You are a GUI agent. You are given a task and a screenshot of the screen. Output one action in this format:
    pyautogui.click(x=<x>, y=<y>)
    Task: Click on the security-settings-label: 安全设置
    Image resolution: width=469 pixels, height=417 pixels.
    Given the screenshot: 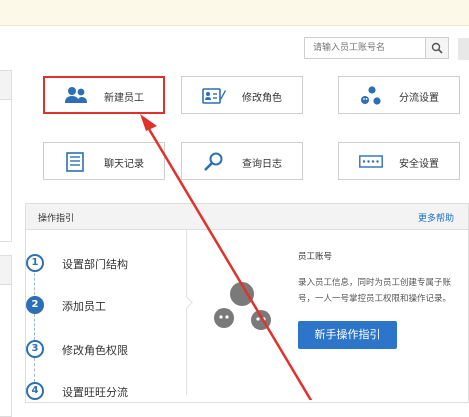 What is the action you would take?
    pyautogui.click(x=419, y=164)
    